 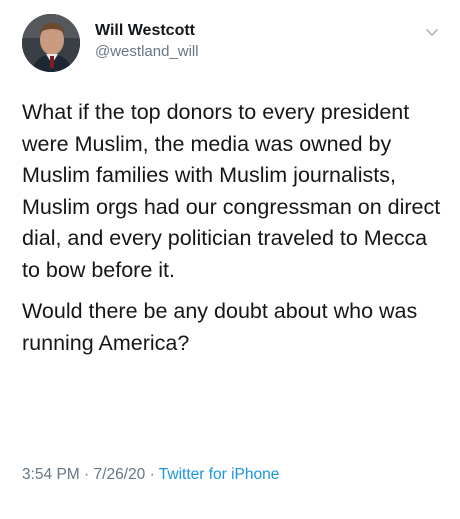 I want to click on author-info: Will Westcott @westland_will, so click(x=147, y=42).